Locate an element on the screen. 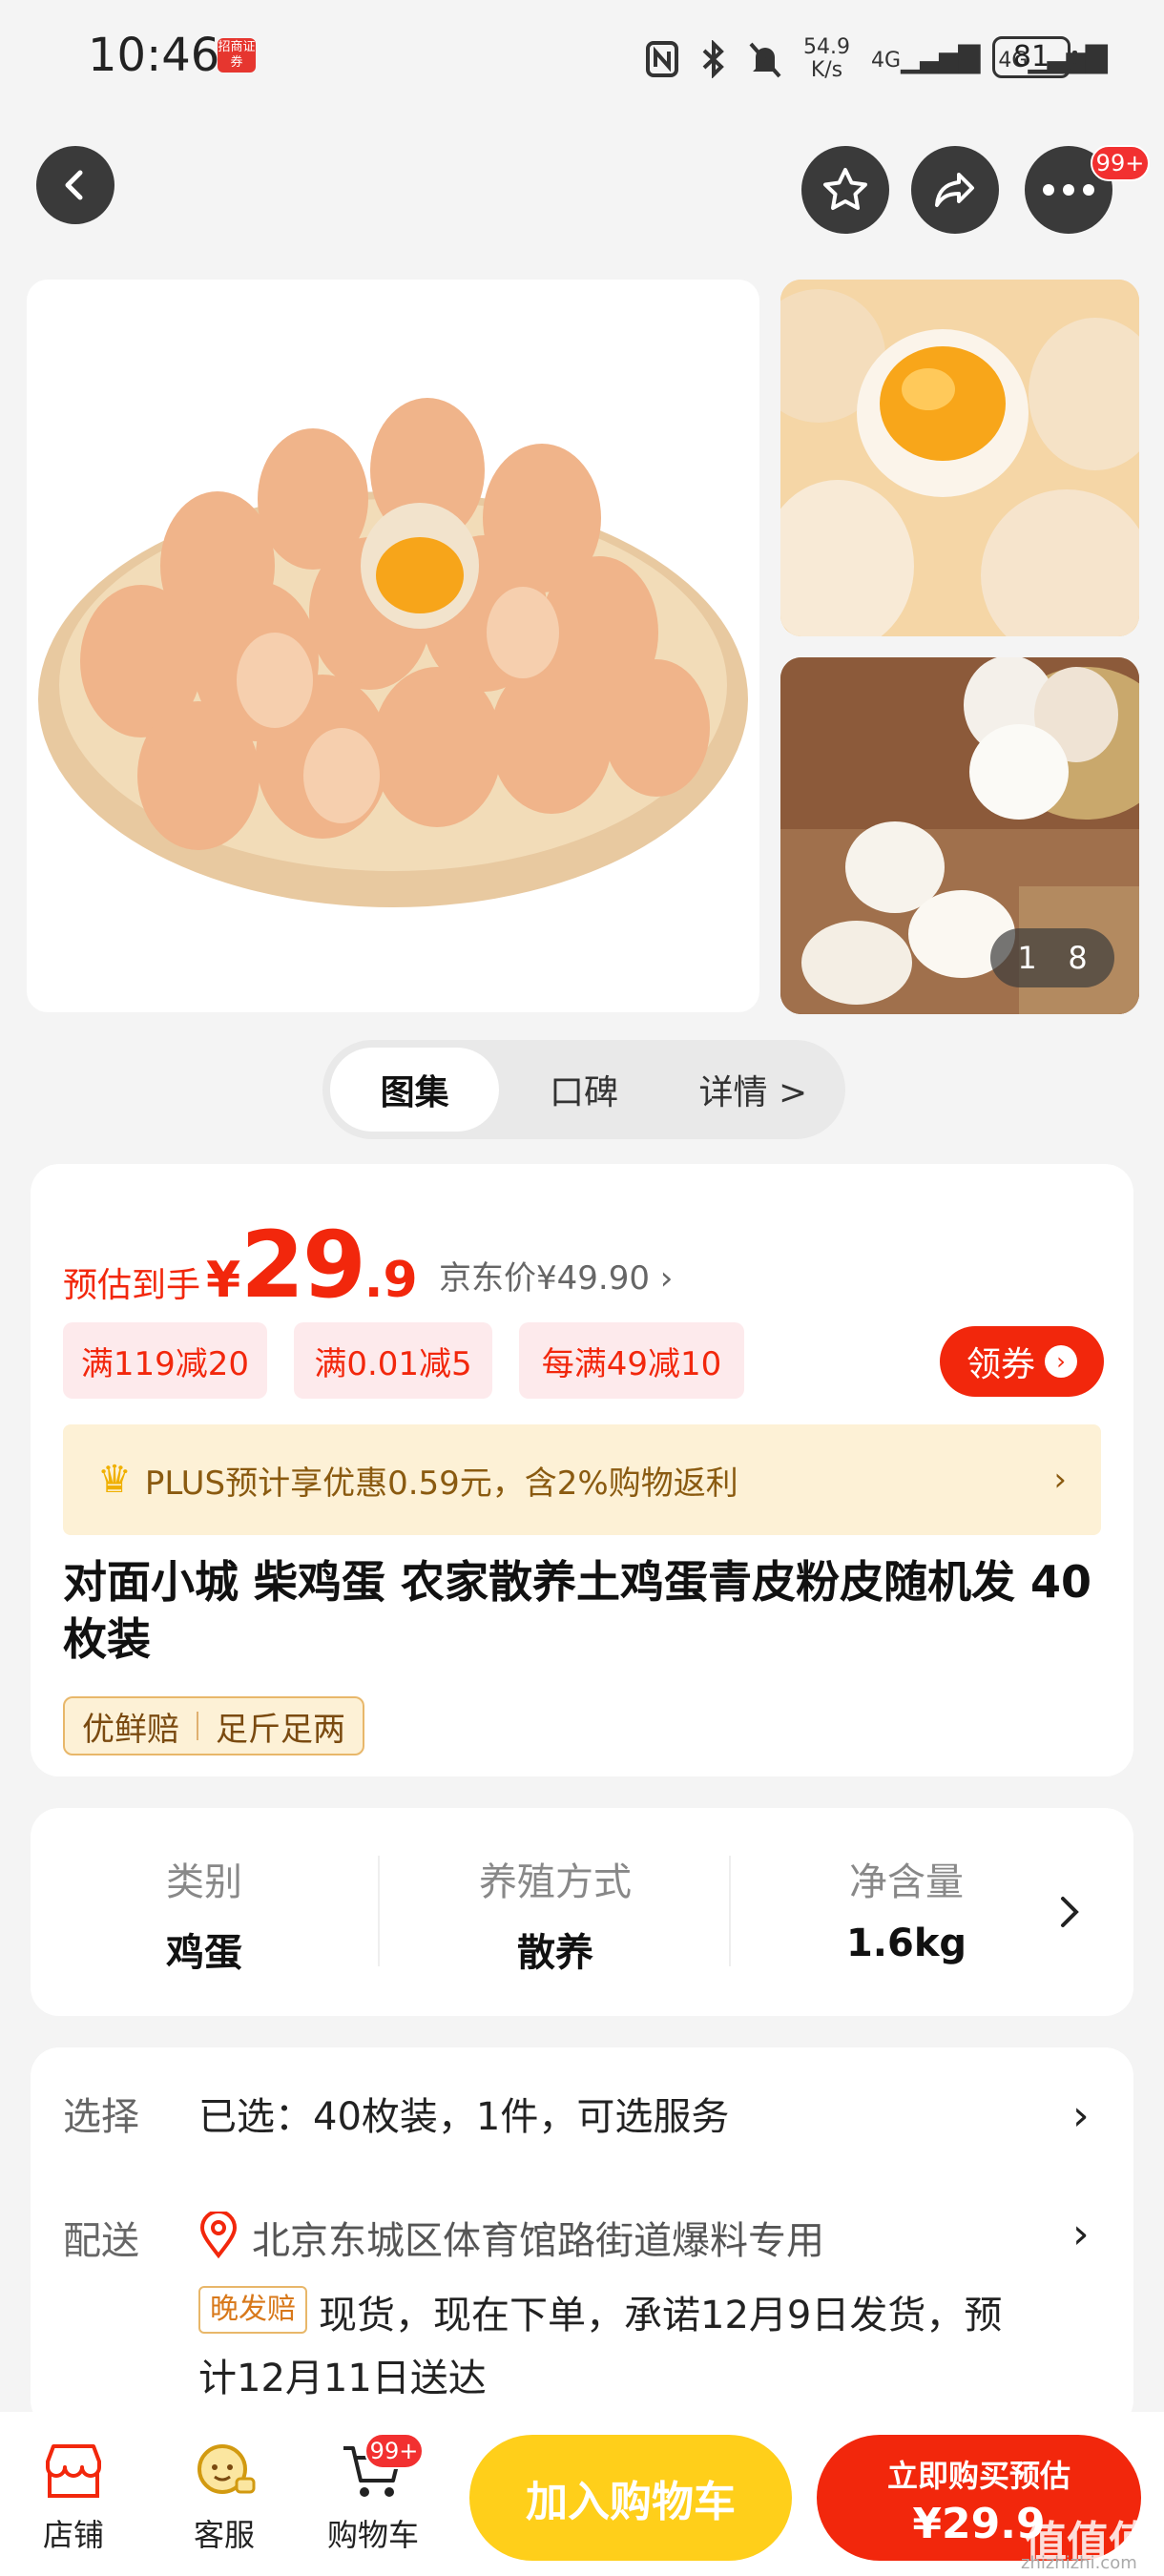 This screenshot has width=1164, height=2576. spec-key: 养殖方式 is located at coordinates (556, 1882).